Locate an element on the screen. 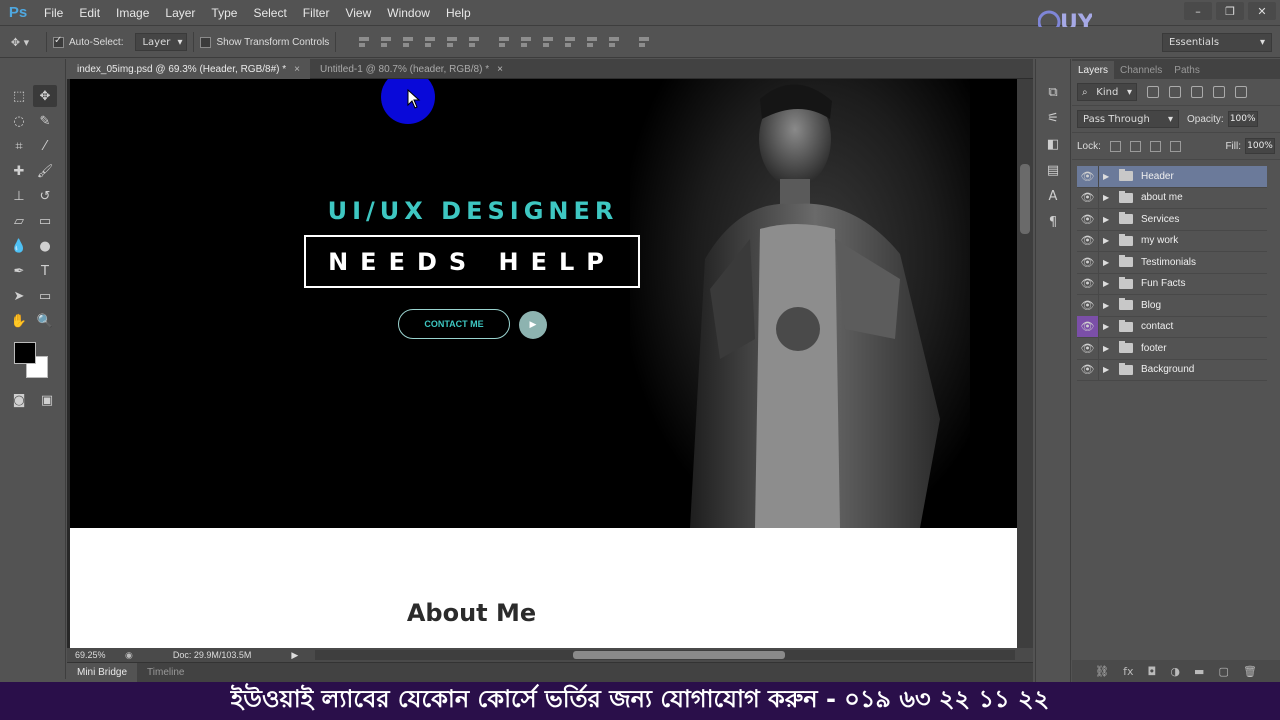 This screenshot has width=1280, height=720. distribute-left-icon is located at coordinates (570, 42).